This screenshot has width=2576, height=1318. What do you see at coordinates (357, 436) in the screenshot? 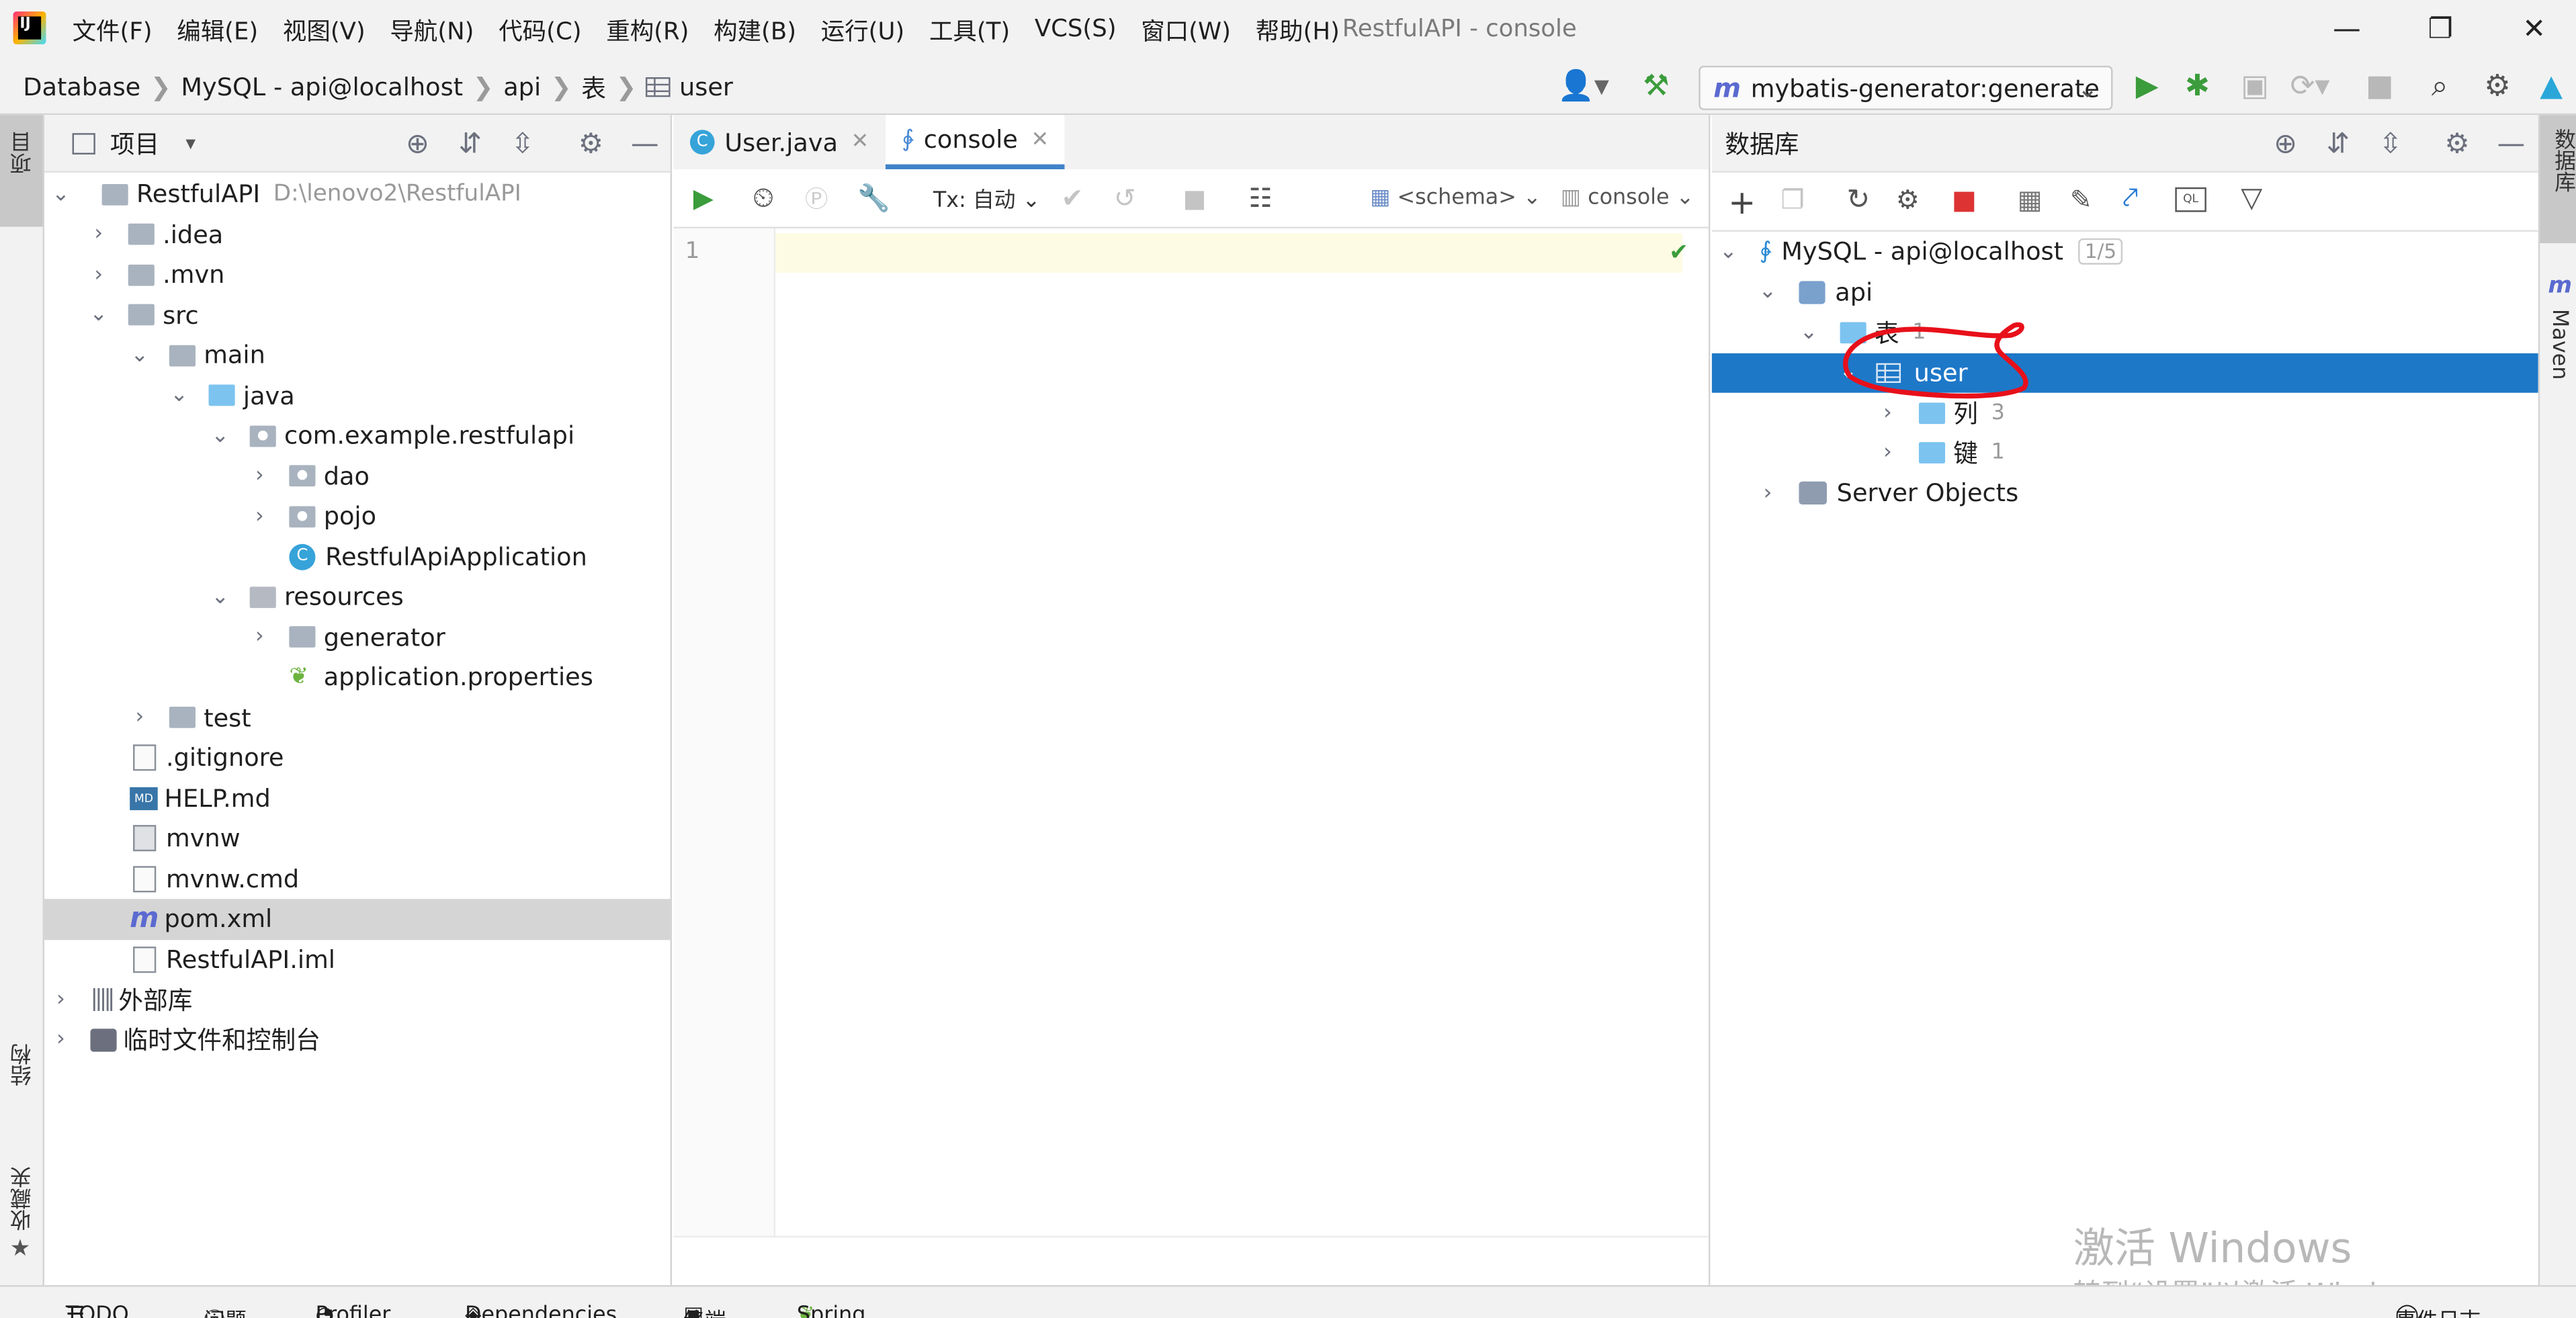
I see `tree-item-package: ⌄ com.example.restfulapi` at bounding box center [357, 436].